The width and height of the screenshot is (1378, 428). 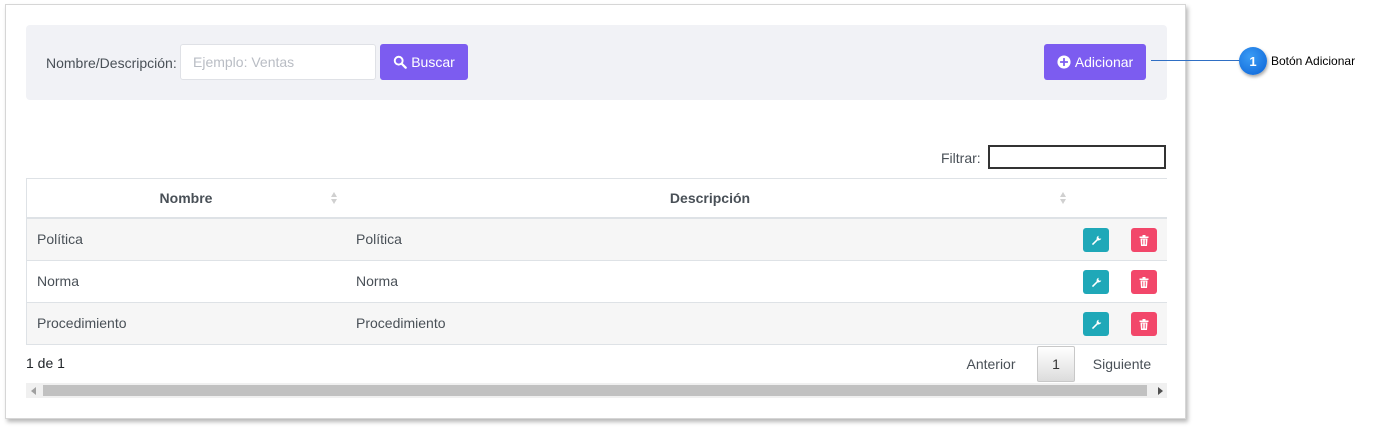 What do you see at coordinates (377, 281) in the screenshot?
I see `cell-description: Norma` at bounding box center [377, 281].